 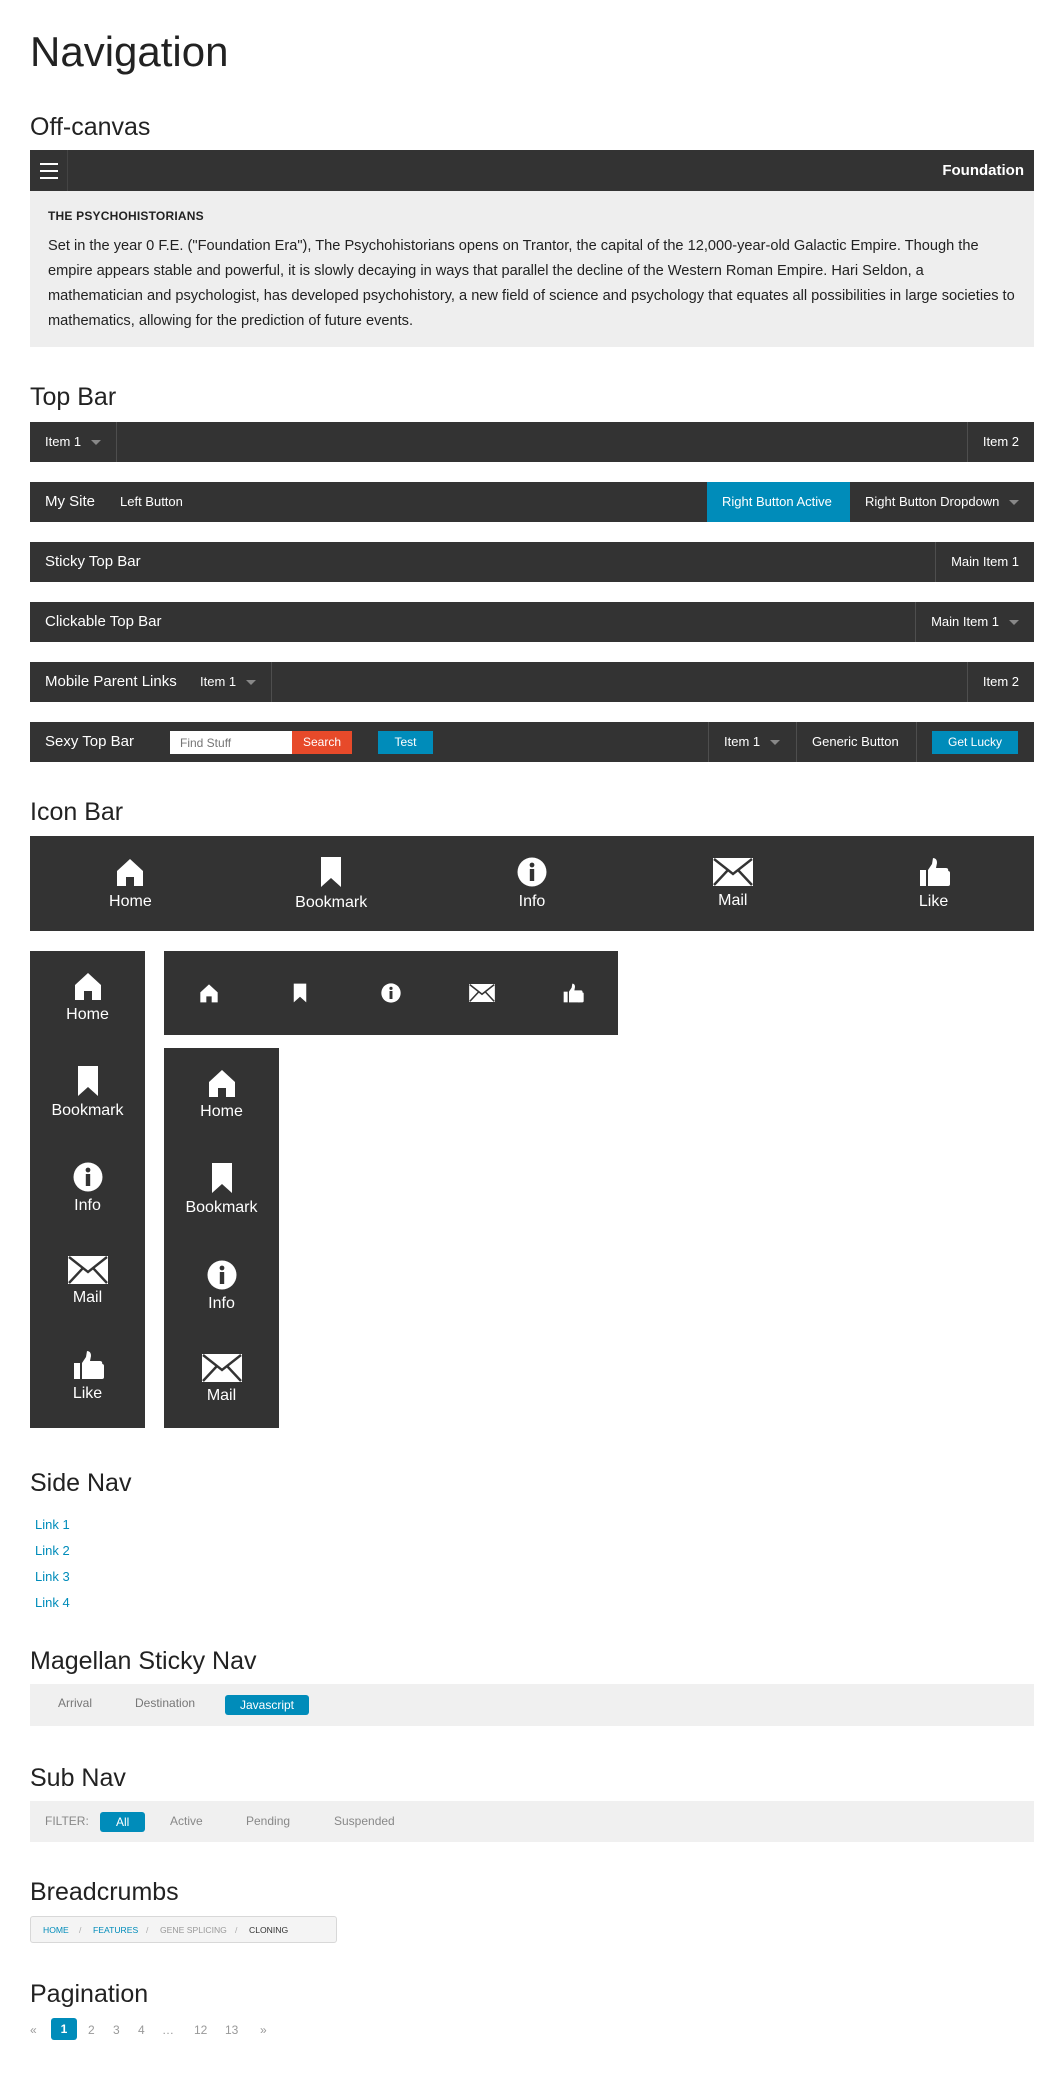 What do you see at coordinates (52, 1576) in the screenshot?
I see `side-nav-link-3: Link 3` at bounding box center [52, 1576].